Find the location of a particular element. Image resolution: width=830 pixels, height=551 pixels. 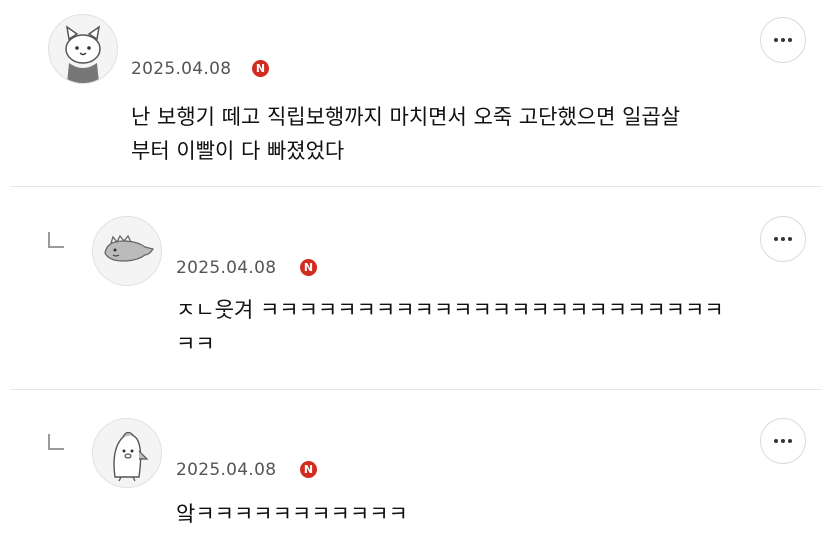

cat-avatar-icon is located at coordinates (83, 49).